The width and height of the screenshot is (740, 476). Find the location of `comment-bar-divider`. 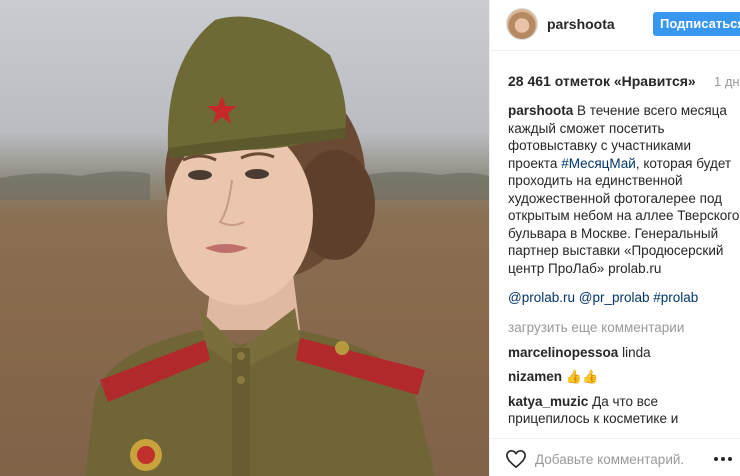

comment-bar-divider is located at coordinates (615, 438).